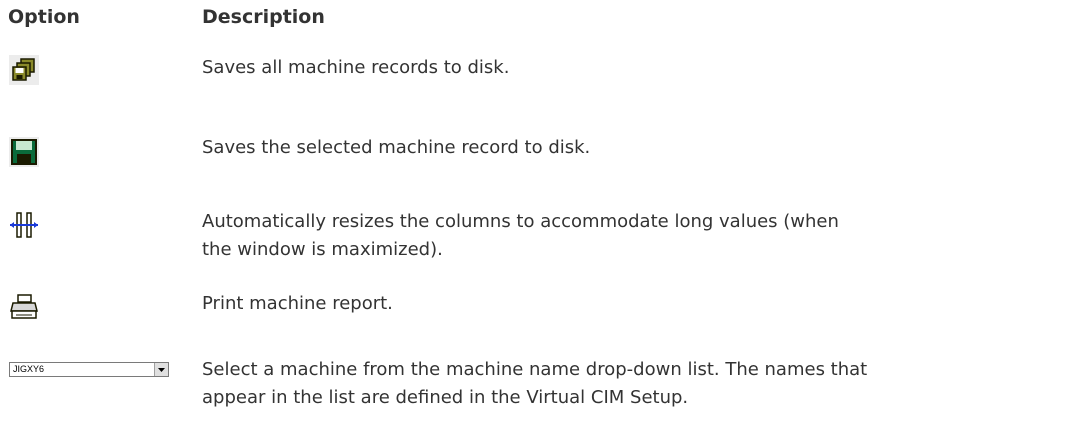  I want to click on save-icon, so click(24, 152).